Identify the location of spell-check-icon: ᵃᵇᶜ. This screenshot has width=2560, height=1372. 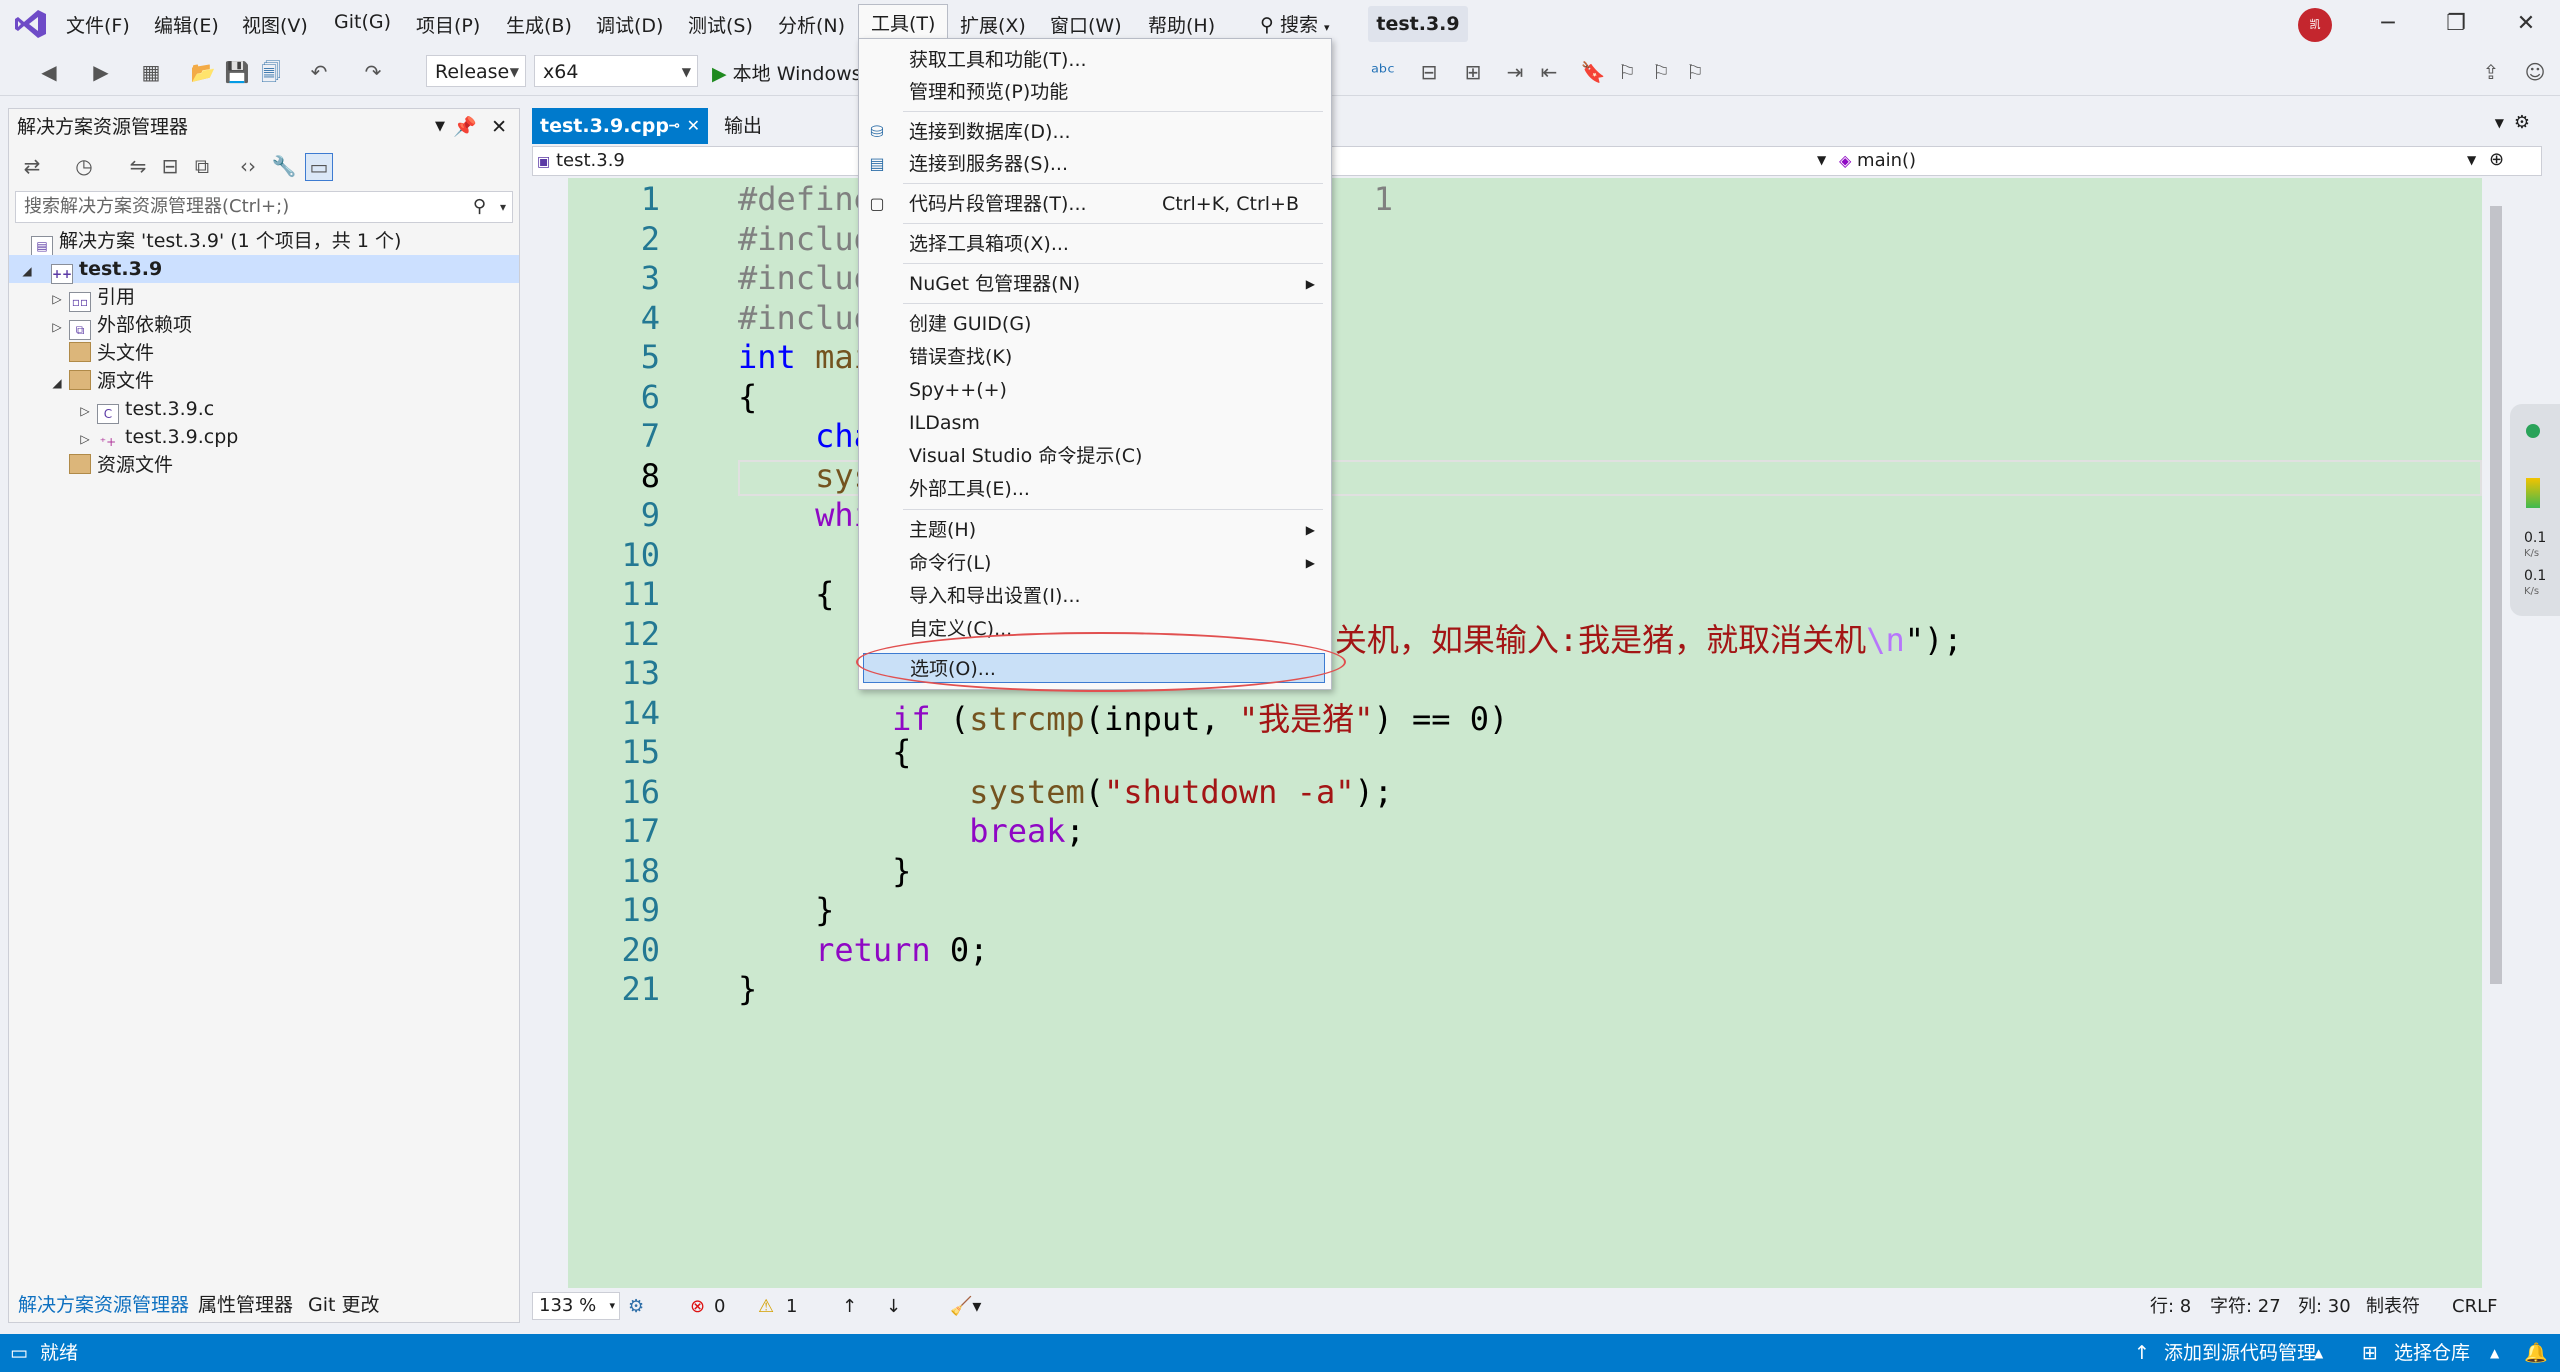
(1383, 72).